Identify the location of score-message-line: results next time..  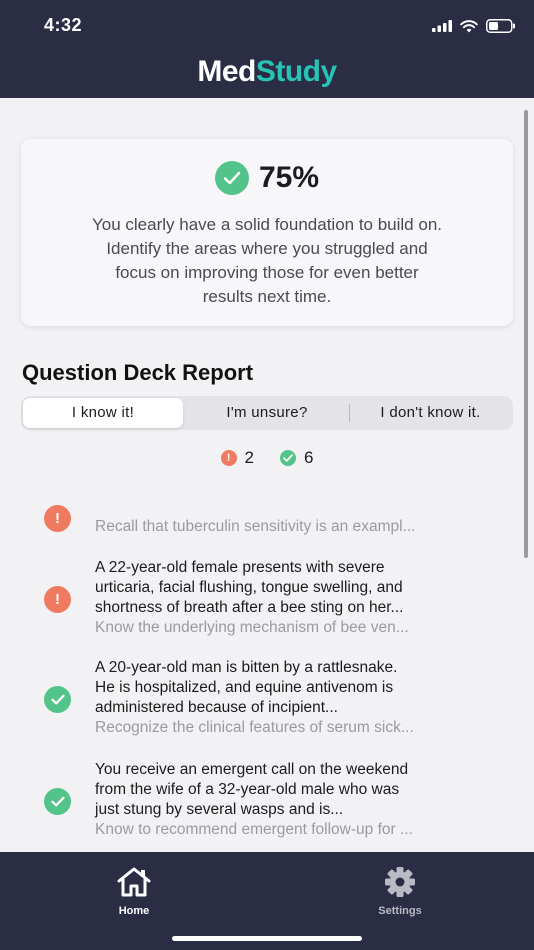
(267, 296).